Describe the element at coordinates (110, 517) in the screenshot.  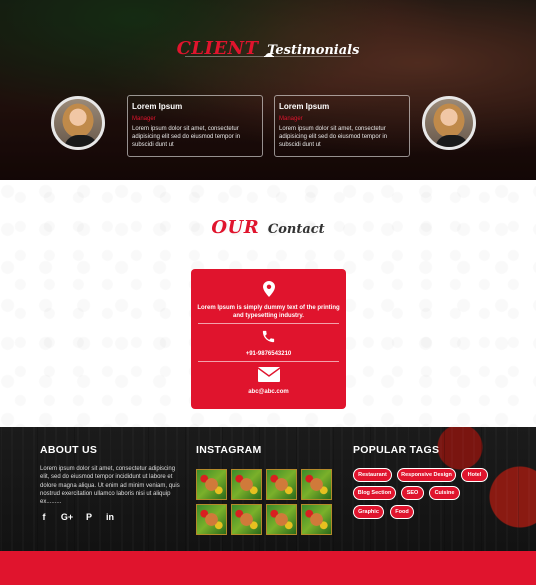
I see `linkedin-icon: in` at that location.